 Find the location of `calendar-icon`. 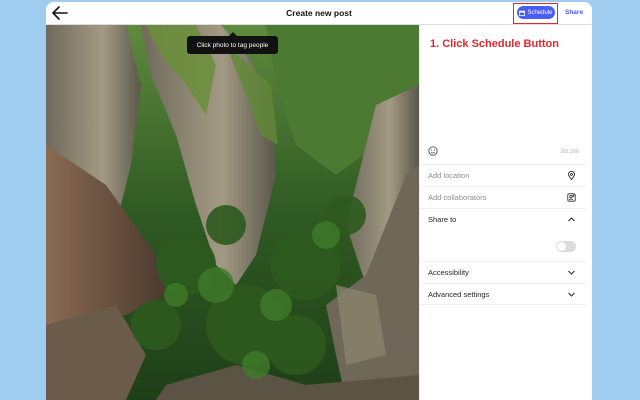

calendar-icon is located at coordinates (522, 13).